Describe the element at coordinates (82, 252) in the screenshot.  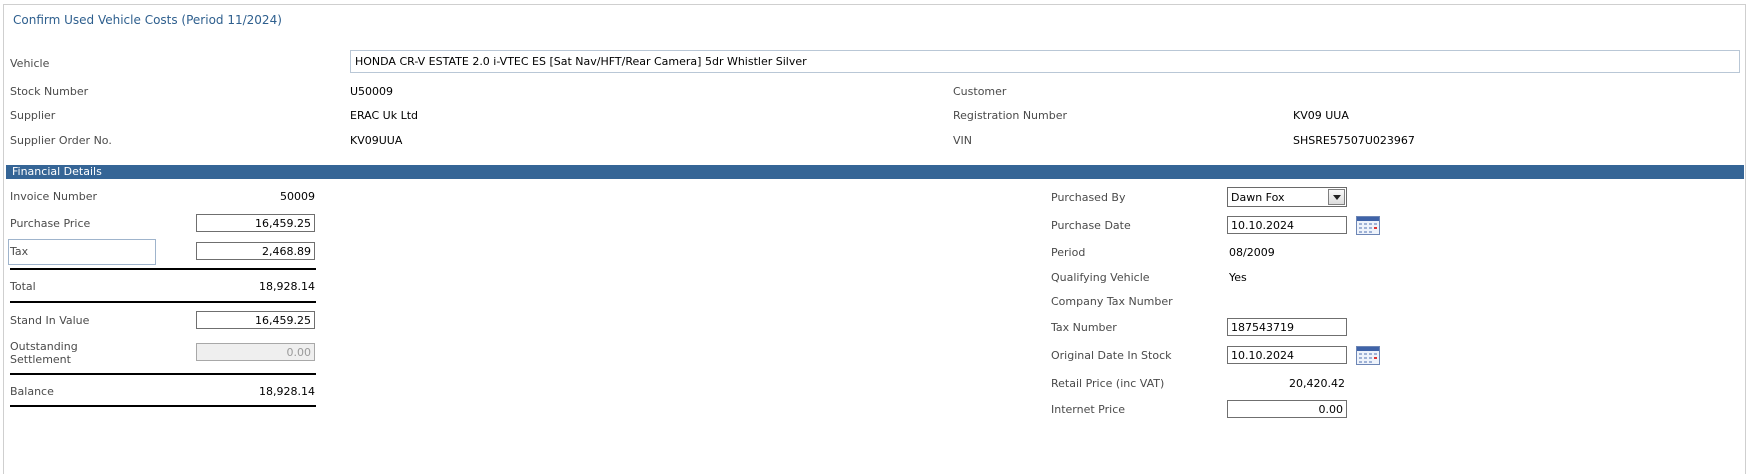
I see `tax-label-focus` at that location.